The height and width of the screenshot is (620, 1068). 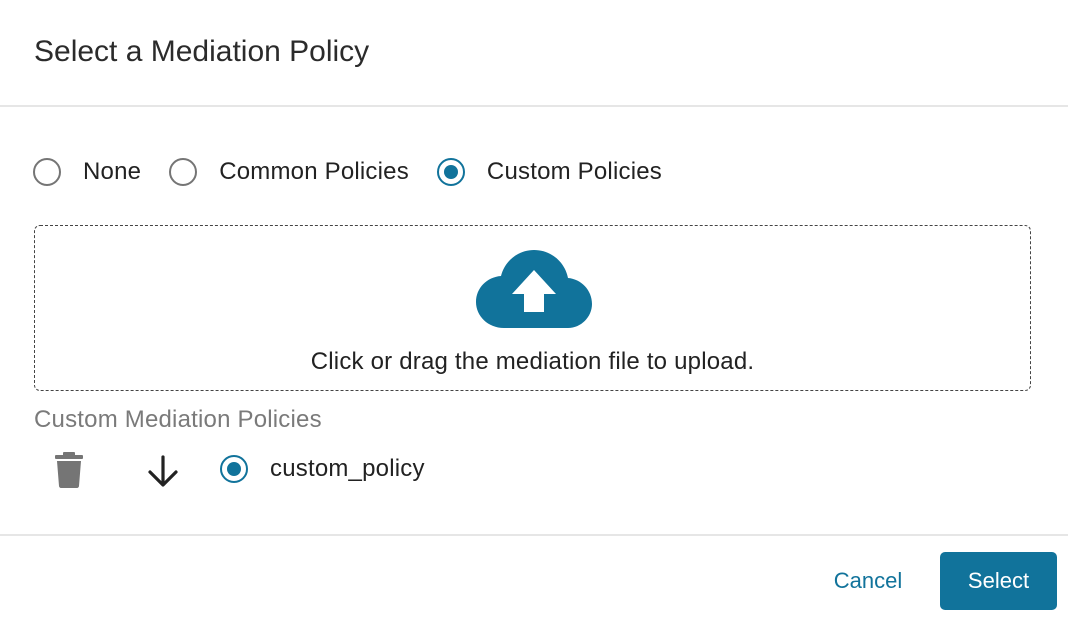 I want to click on list-item: custom_policy, so click(x=334, y=470).